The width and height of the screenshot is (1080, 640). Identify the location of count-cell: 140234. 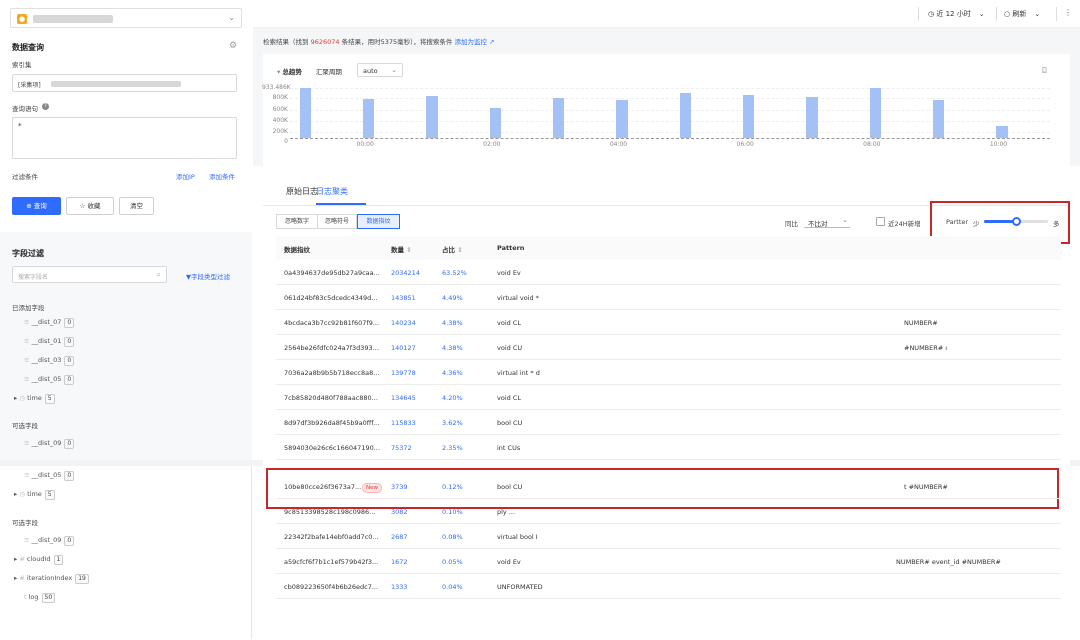
(403, 323).